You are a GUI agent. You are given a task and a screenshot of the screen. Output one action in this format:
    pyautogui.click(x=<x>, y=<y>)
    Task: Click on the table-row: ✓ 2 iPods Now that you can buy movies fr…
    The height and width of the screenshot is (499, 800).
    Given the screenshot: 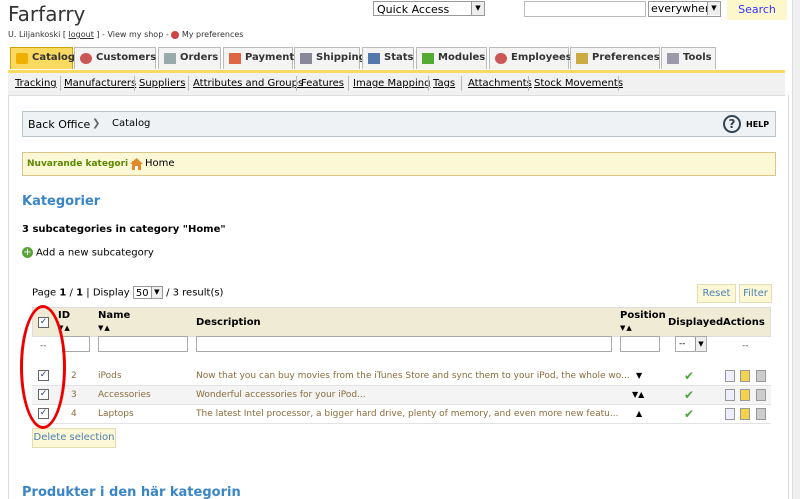 What is the action you would take?
    pyautogui.click(x=401, y=376)
    